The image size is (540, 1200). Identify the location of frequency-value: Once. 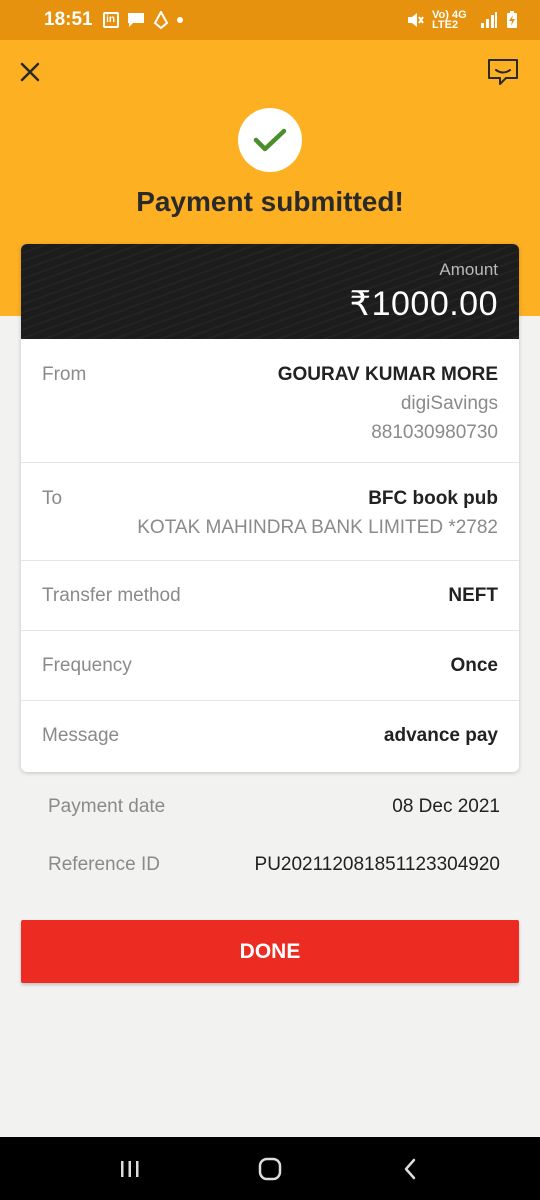
(474, 665).